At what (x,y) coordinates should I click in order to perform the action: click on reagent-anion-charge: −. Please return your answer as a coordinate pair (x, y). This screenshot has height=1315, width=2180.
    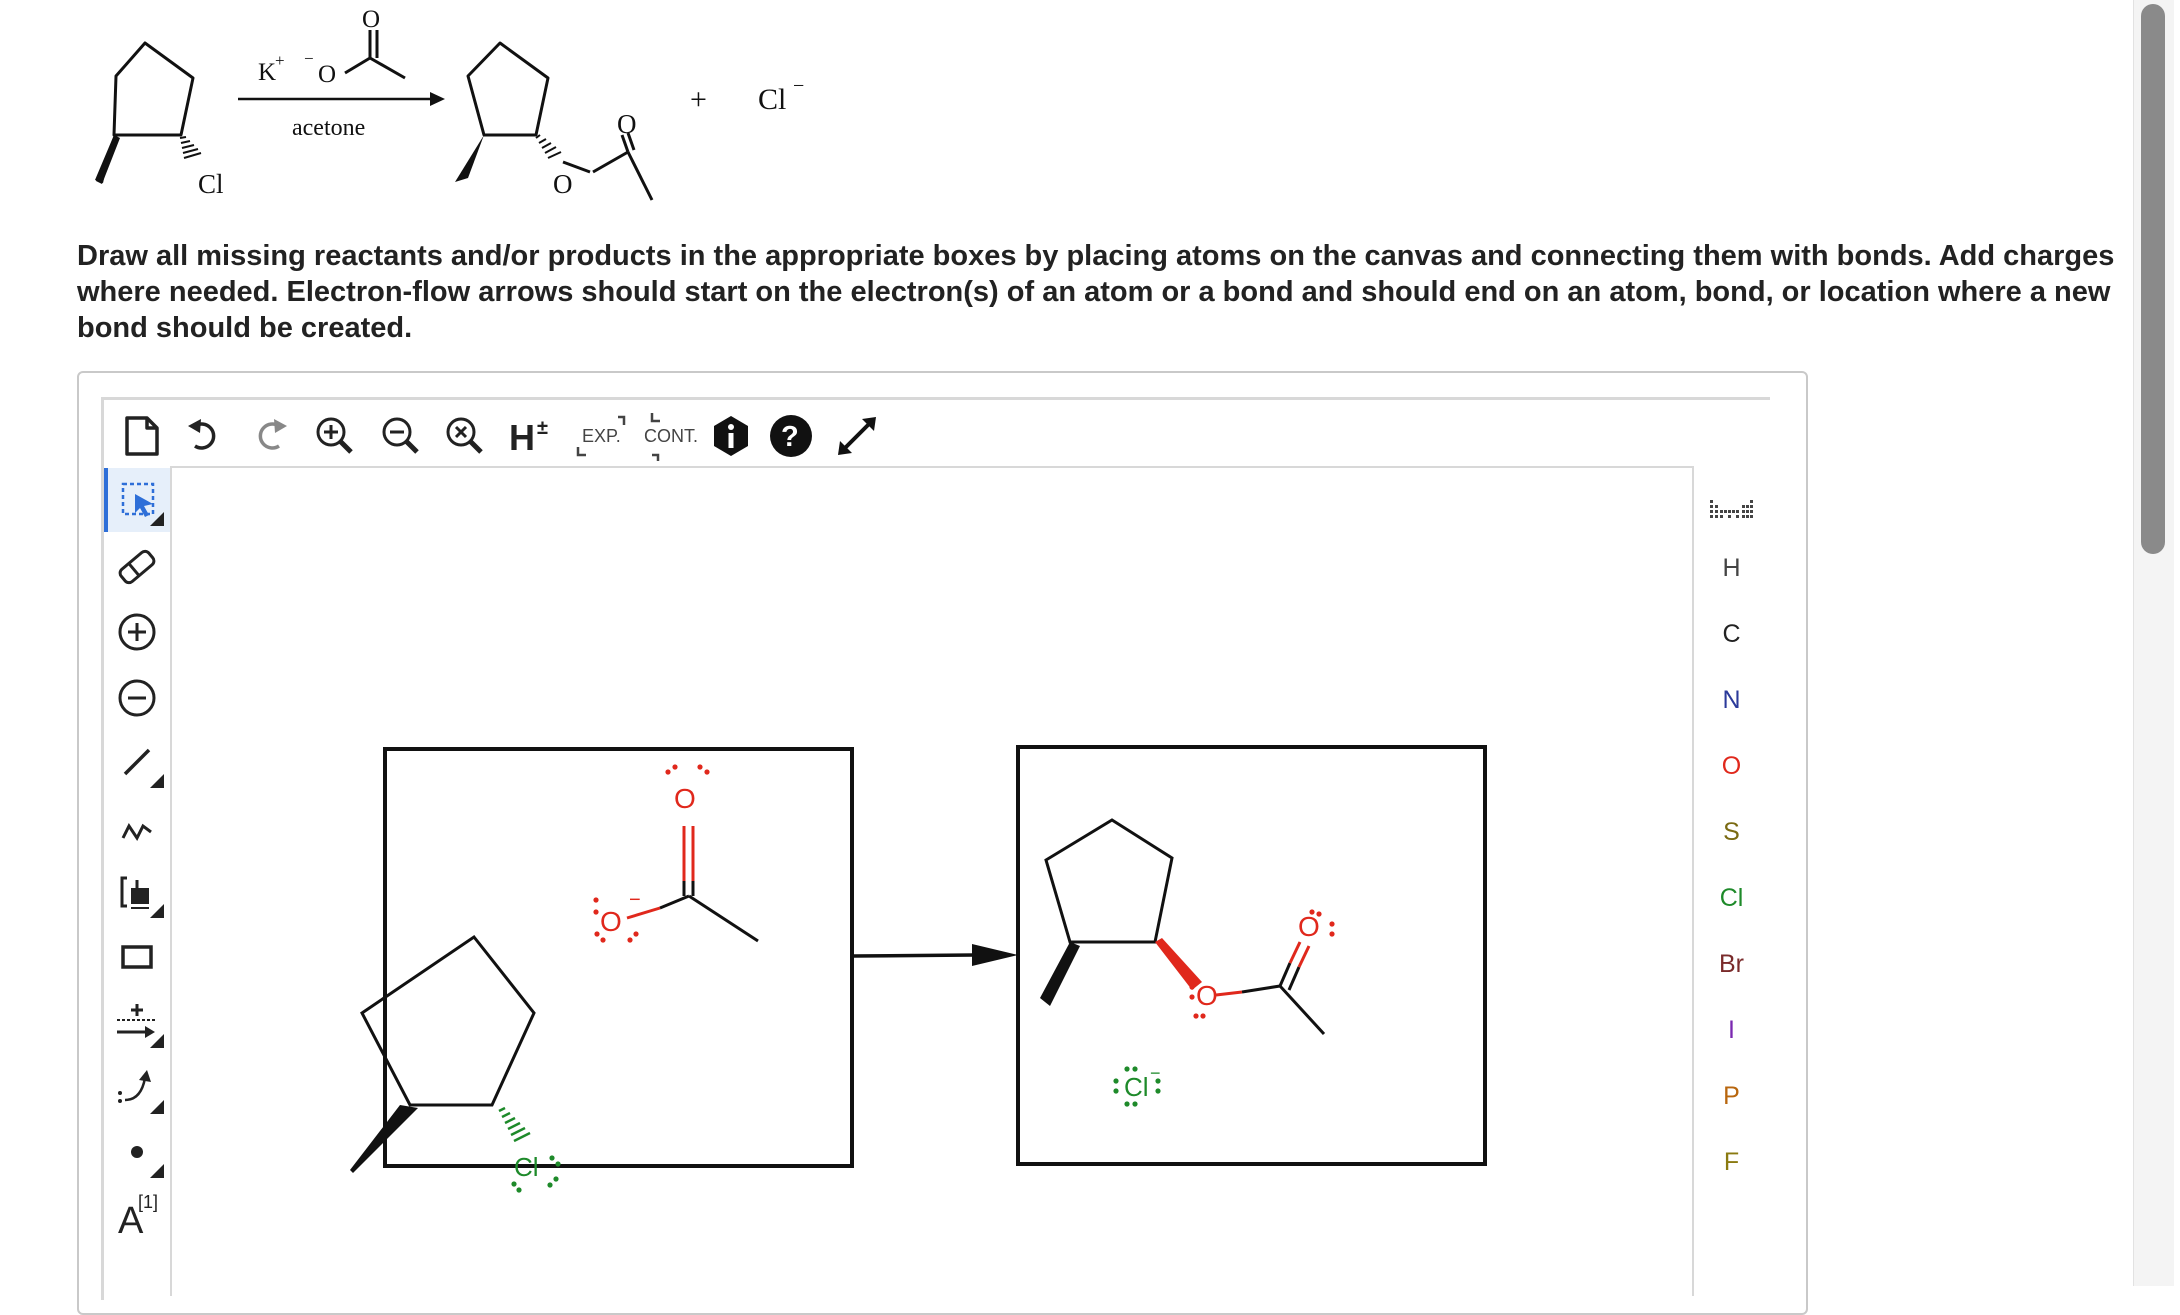
    Looking at the image, I should click on (309, 58).